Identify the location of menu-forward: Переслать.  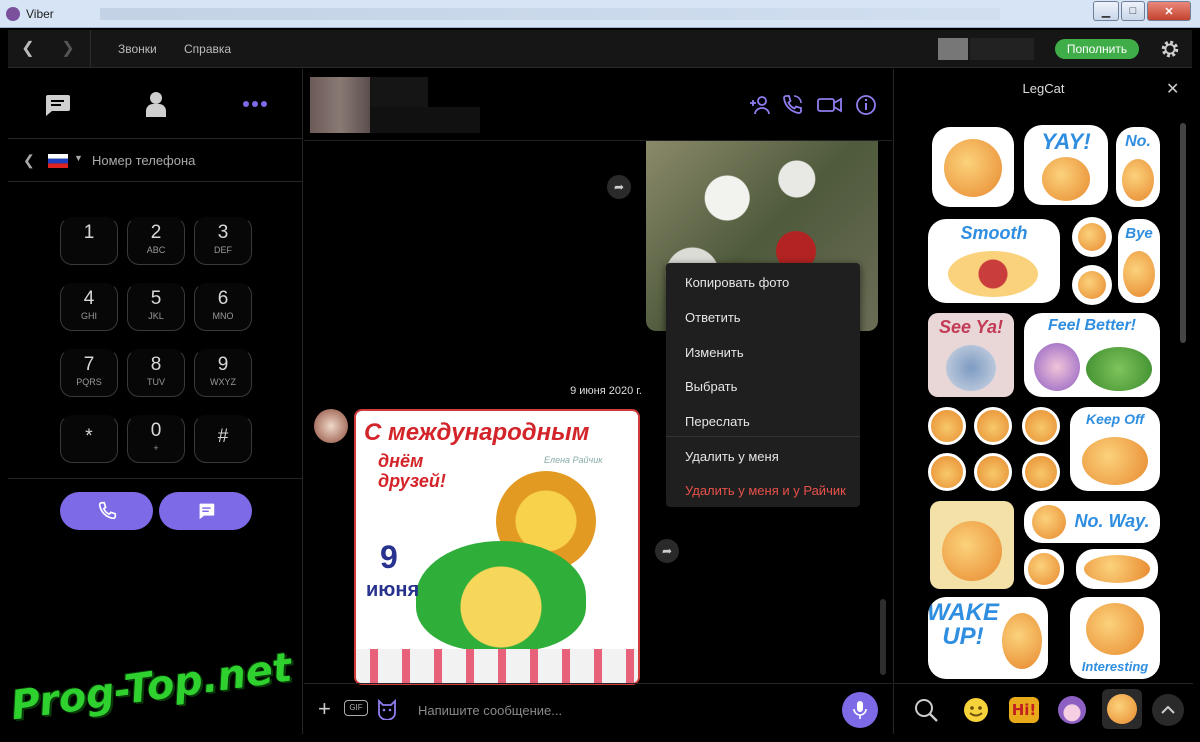
(717, 421).